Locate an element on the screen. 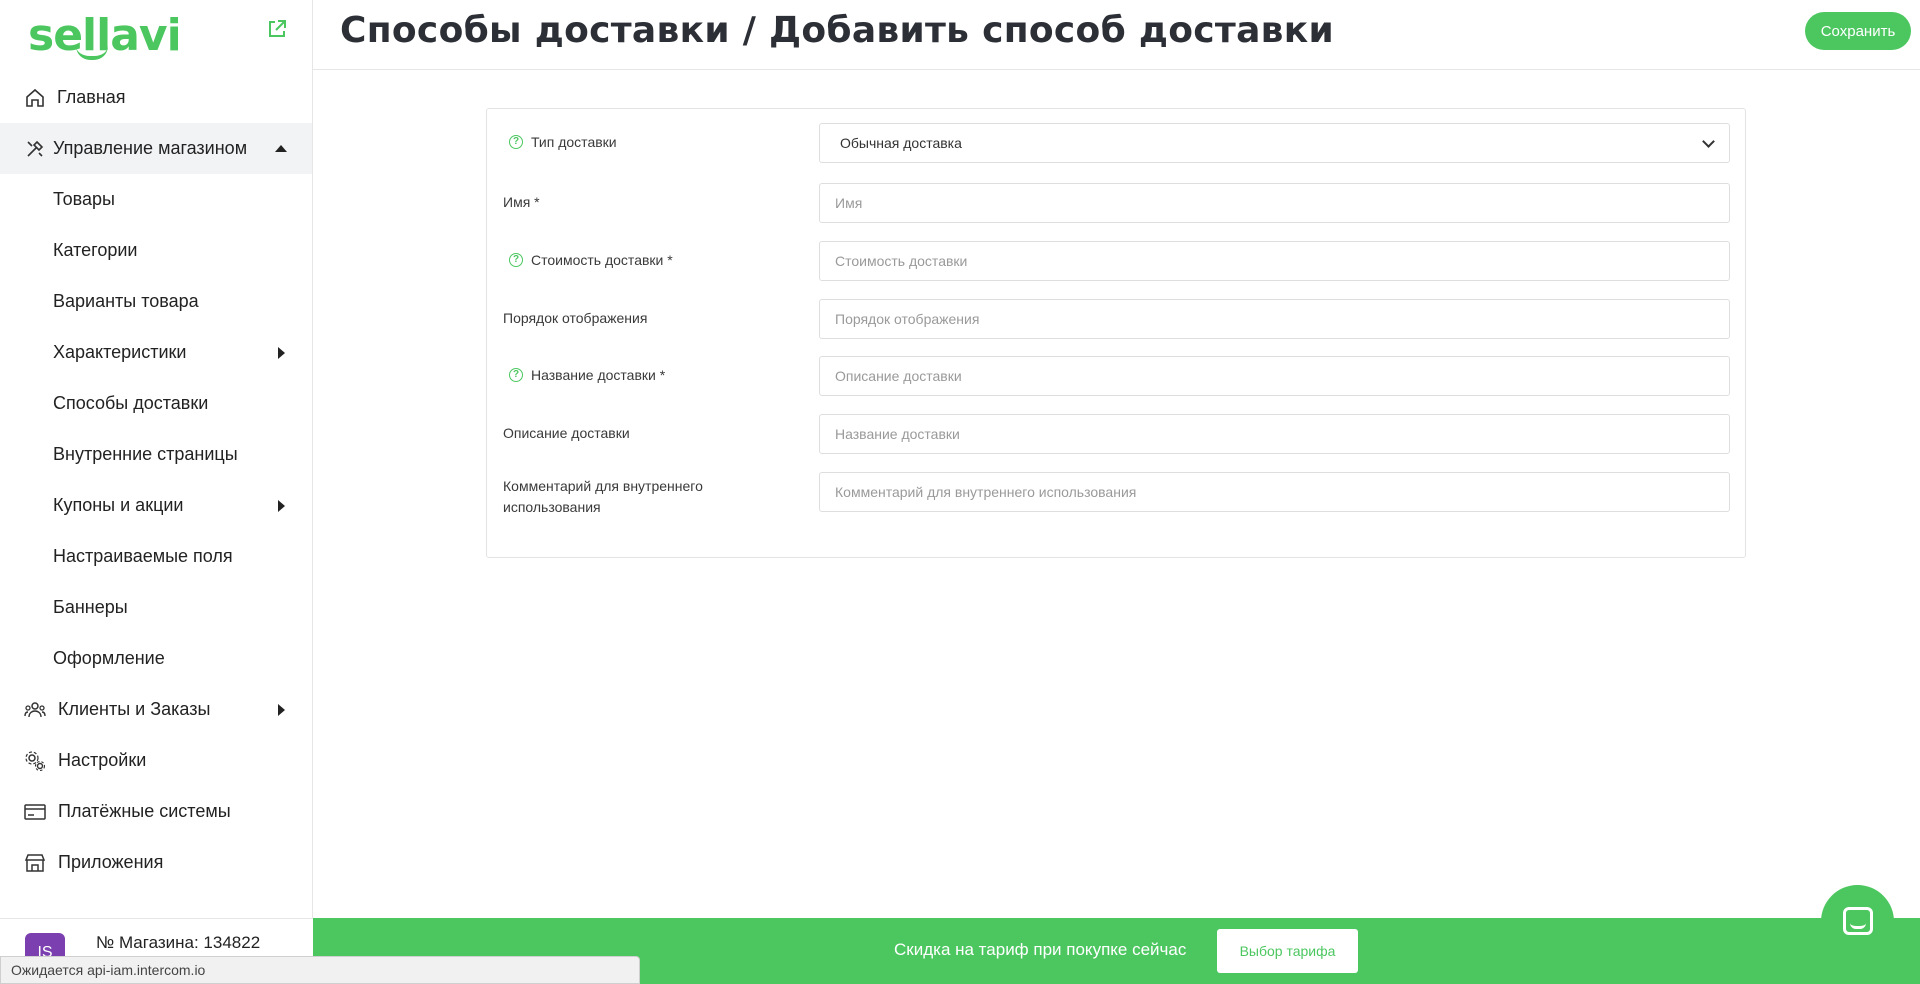  field-label: Стоимость доставки * is located at coordinates (602, 260).